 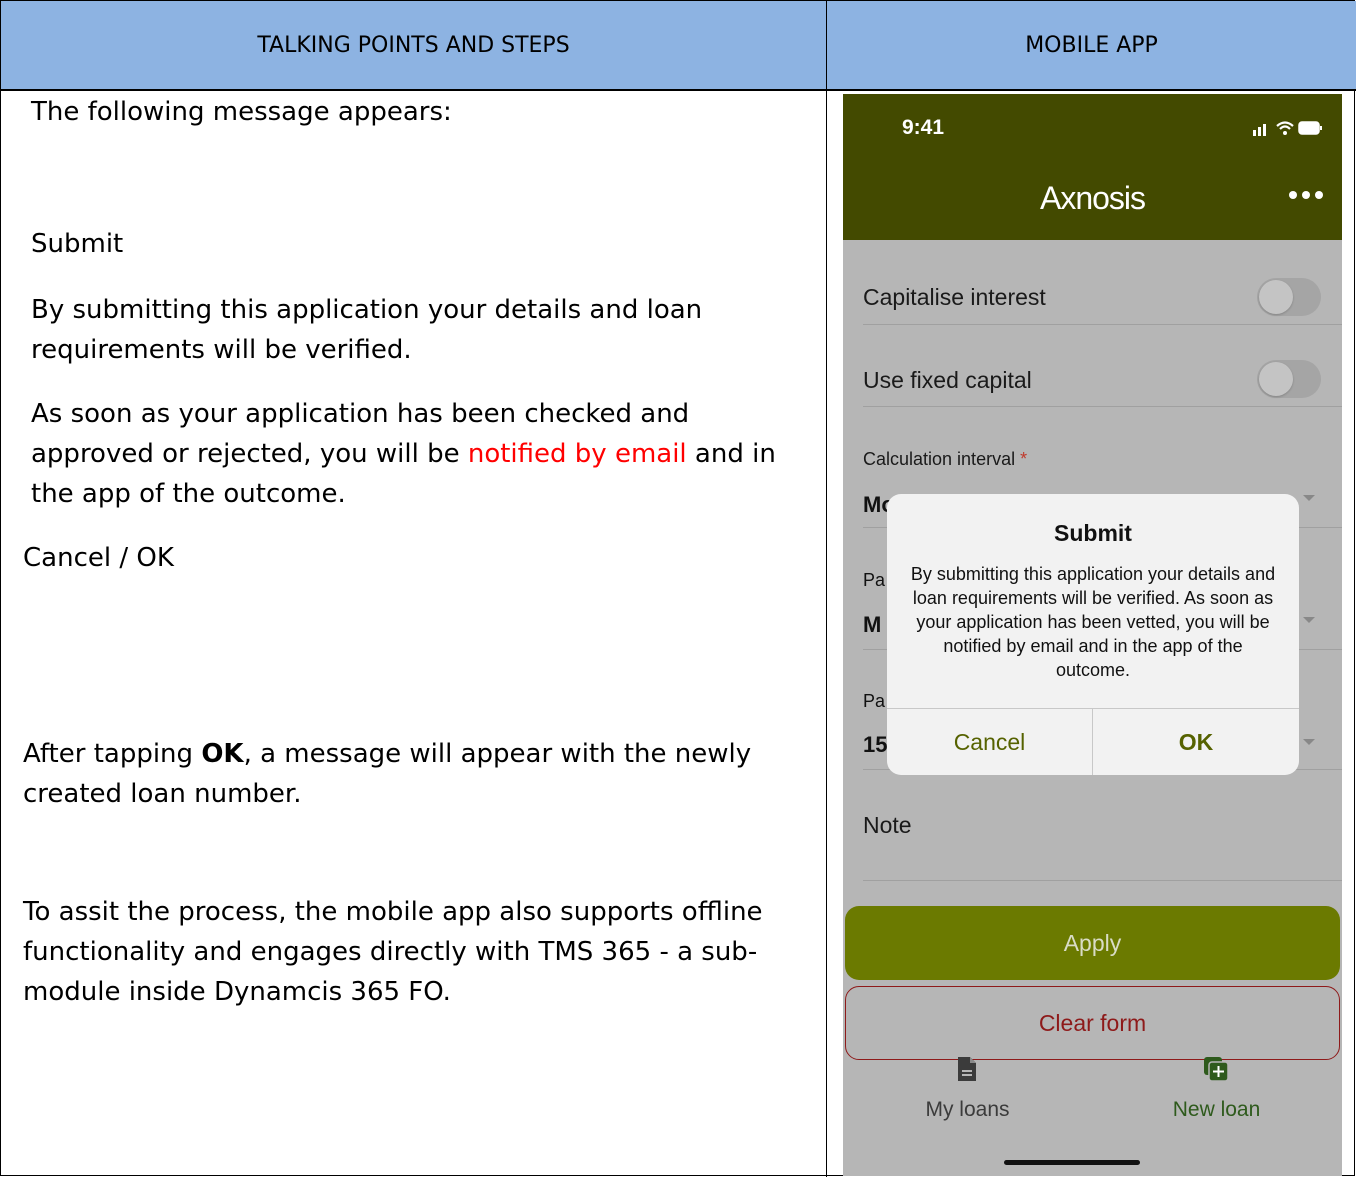 What do you see at coordinates (1072, 1162) in the screenshot?
I see `home-indicator` at bounding box center [1072, 1162].